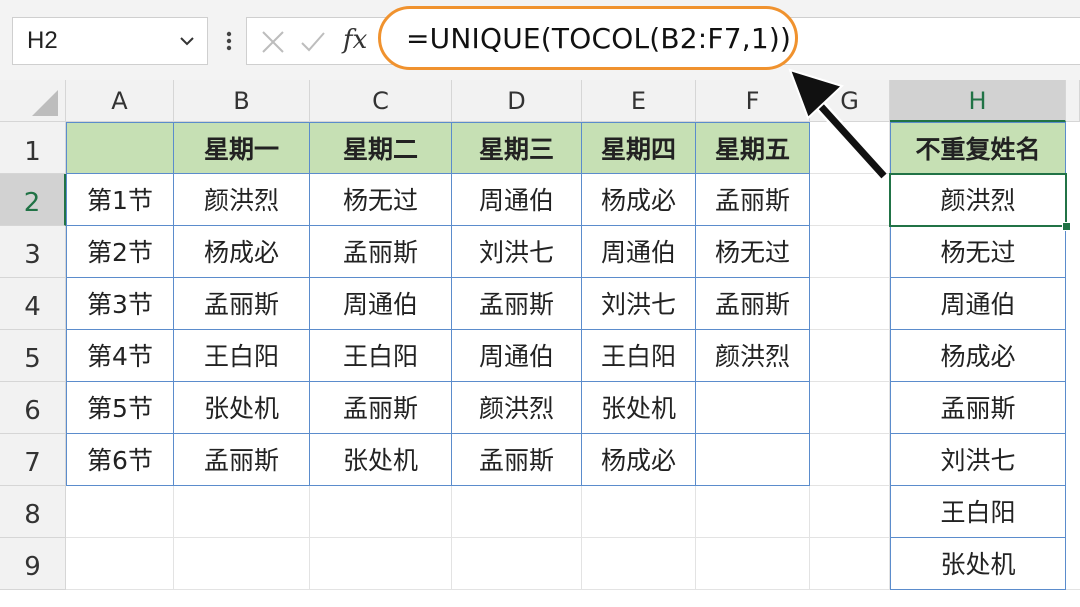  I want to click on row-header-5: 5, so click(33, 356).